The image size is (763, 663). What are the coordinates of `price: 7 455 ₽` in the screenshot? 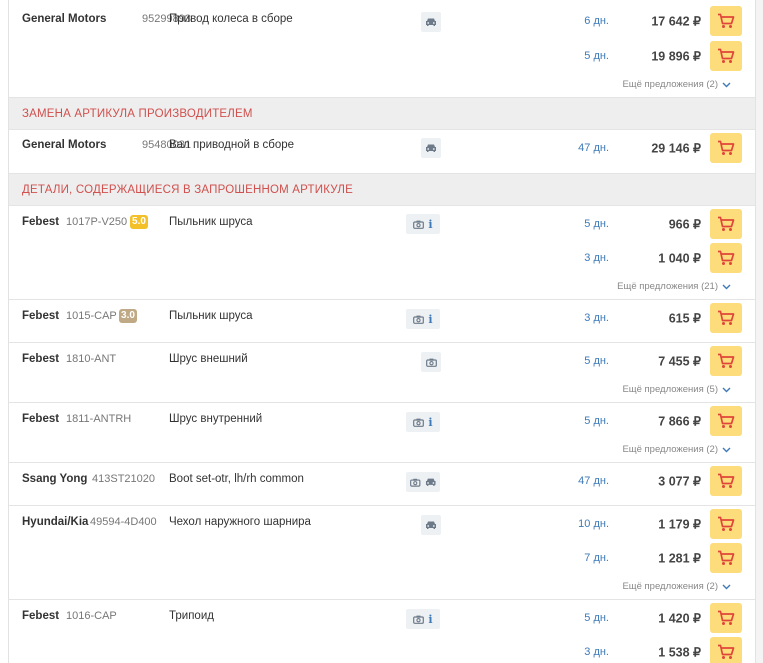 It's located at (679, 361).